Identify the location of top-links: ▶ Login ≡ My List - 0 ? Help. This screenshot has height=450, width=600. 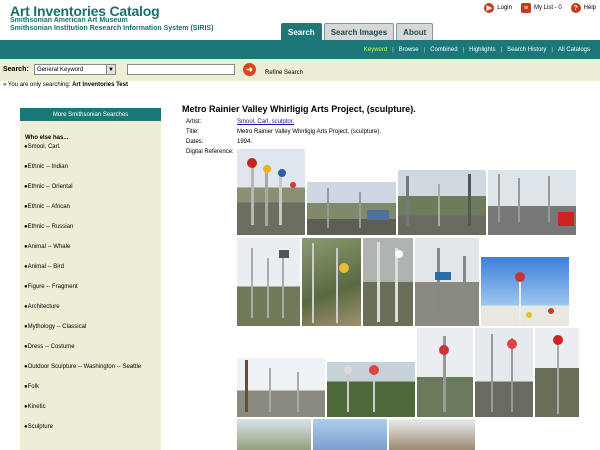
(537, 8).